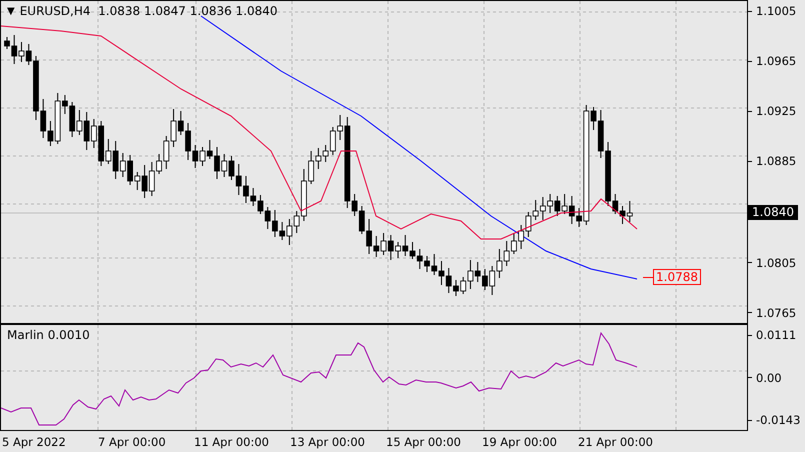 The image size is (805, 452). I want to click on price-axis-label: 1.0885, so click(776, 161).